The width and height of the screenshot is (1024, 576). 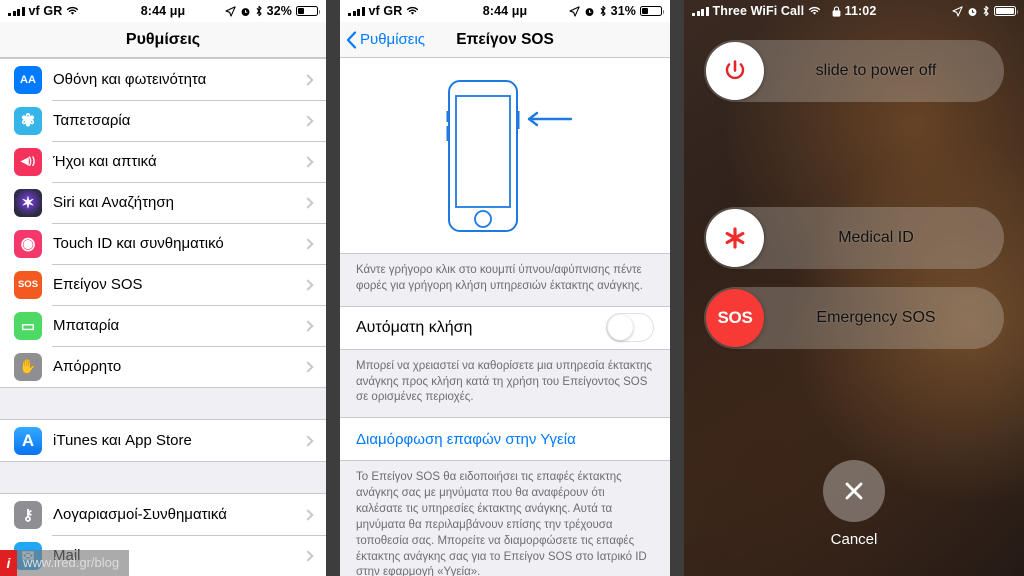 I want to click on settings-row: ◀)) Ήχοι και απτικά, so click(x=163, y=161).